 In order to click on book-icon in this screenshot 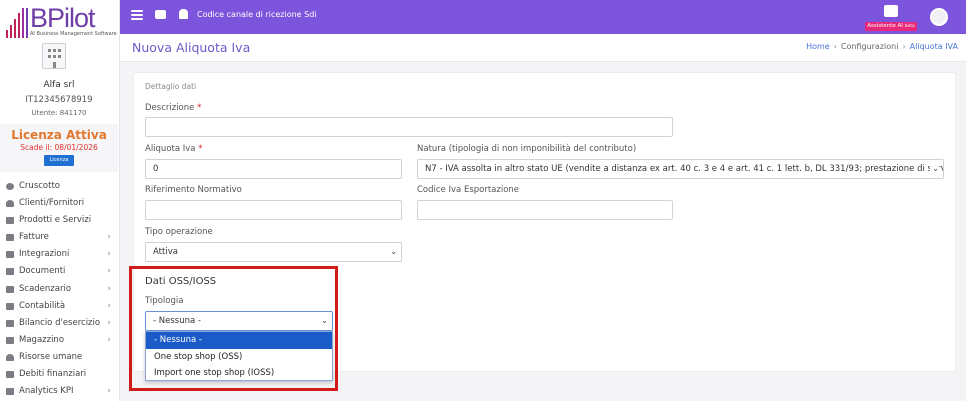, I will do `click(10, 306)`.